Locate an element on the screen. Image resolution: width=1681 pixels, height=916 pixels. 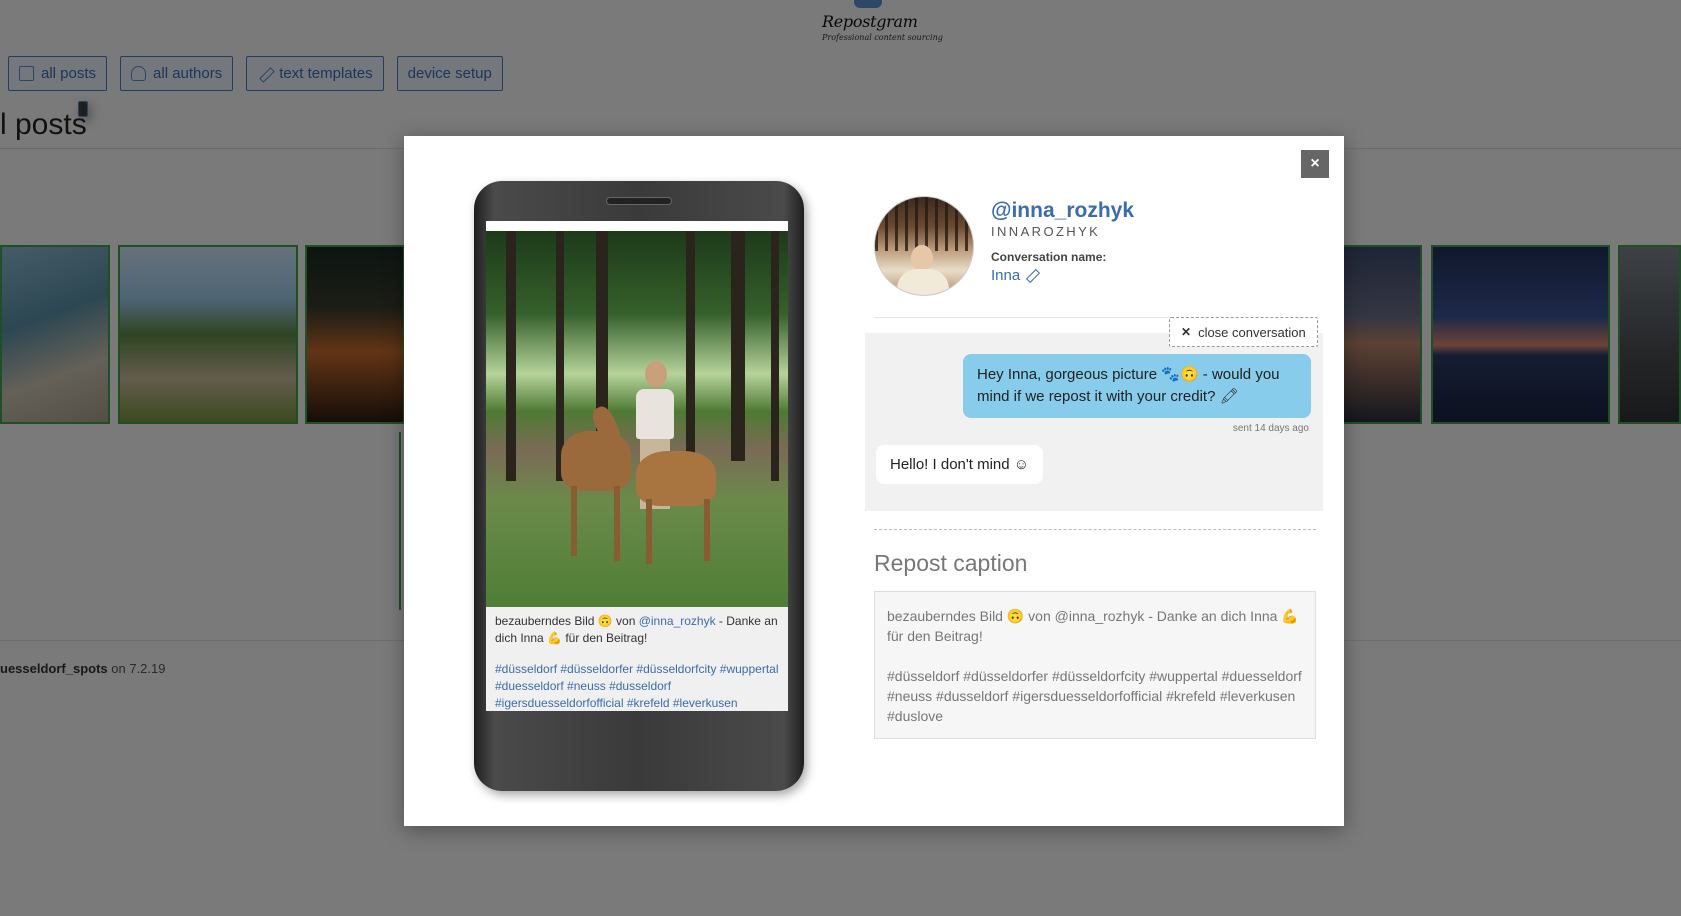
message-incoming: Hello! I don't mind ☺ is located at coordinates (960, 464).